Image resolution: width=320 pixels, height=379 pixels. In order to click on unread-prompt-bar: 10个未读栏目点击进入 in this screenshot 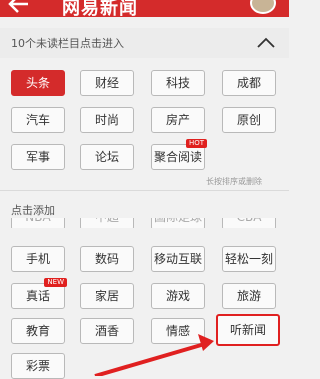, I will do `click(144, 43)`.